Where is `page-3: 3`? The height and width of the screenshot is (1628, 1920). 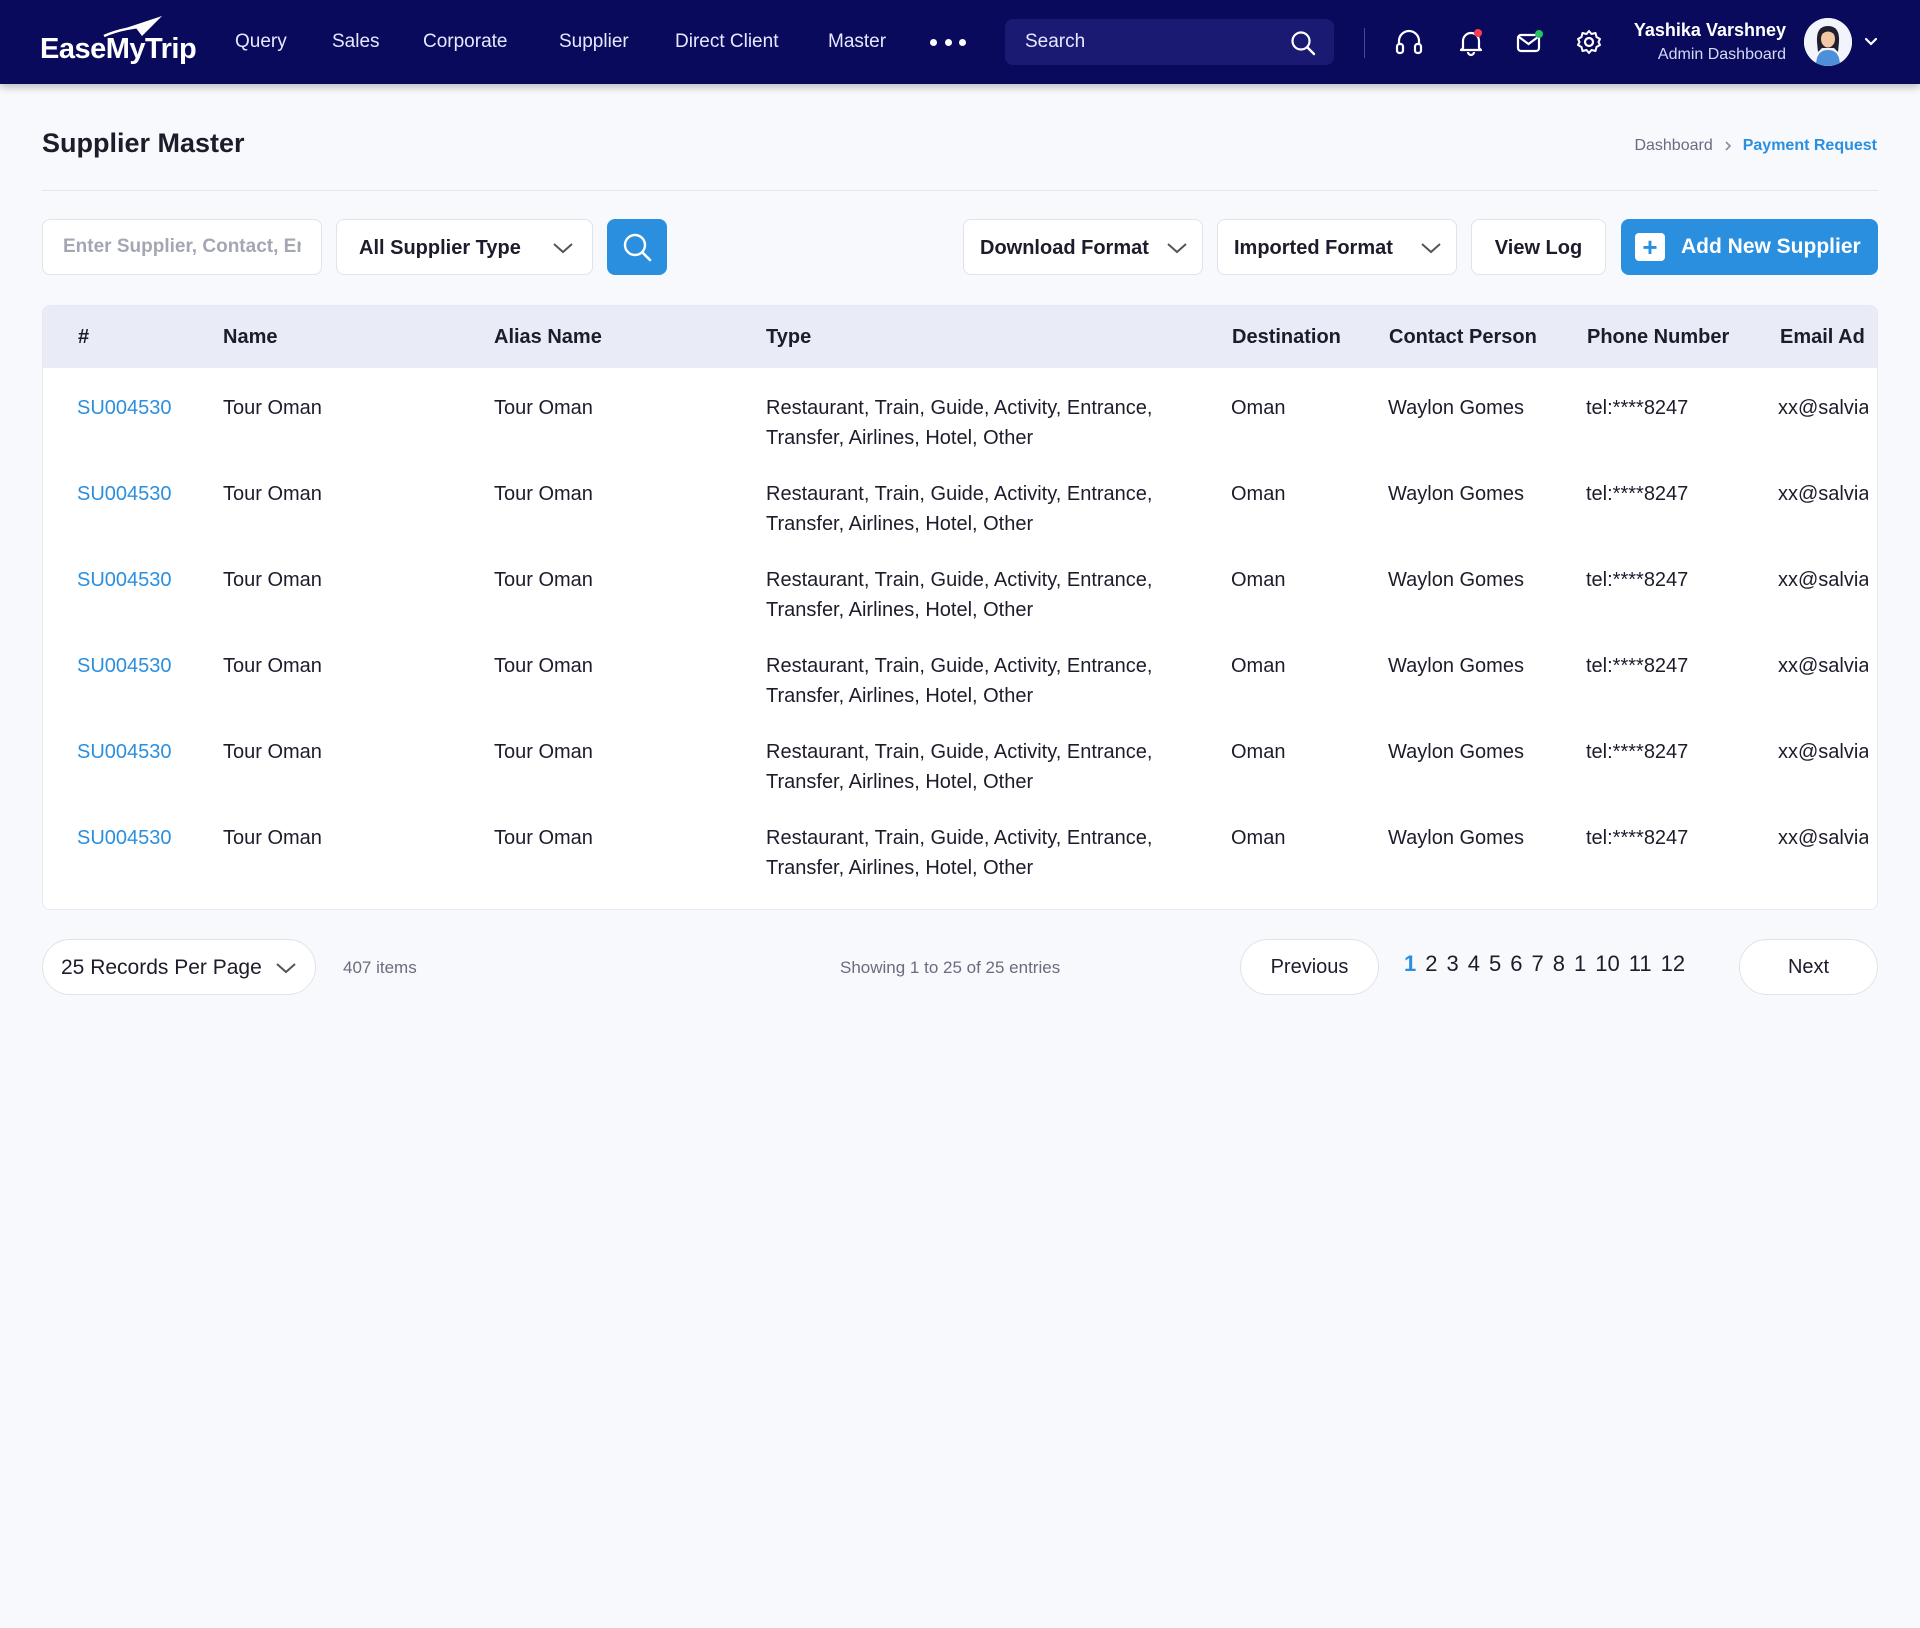 page-3: 3 is located at coordinates (1453, 966).